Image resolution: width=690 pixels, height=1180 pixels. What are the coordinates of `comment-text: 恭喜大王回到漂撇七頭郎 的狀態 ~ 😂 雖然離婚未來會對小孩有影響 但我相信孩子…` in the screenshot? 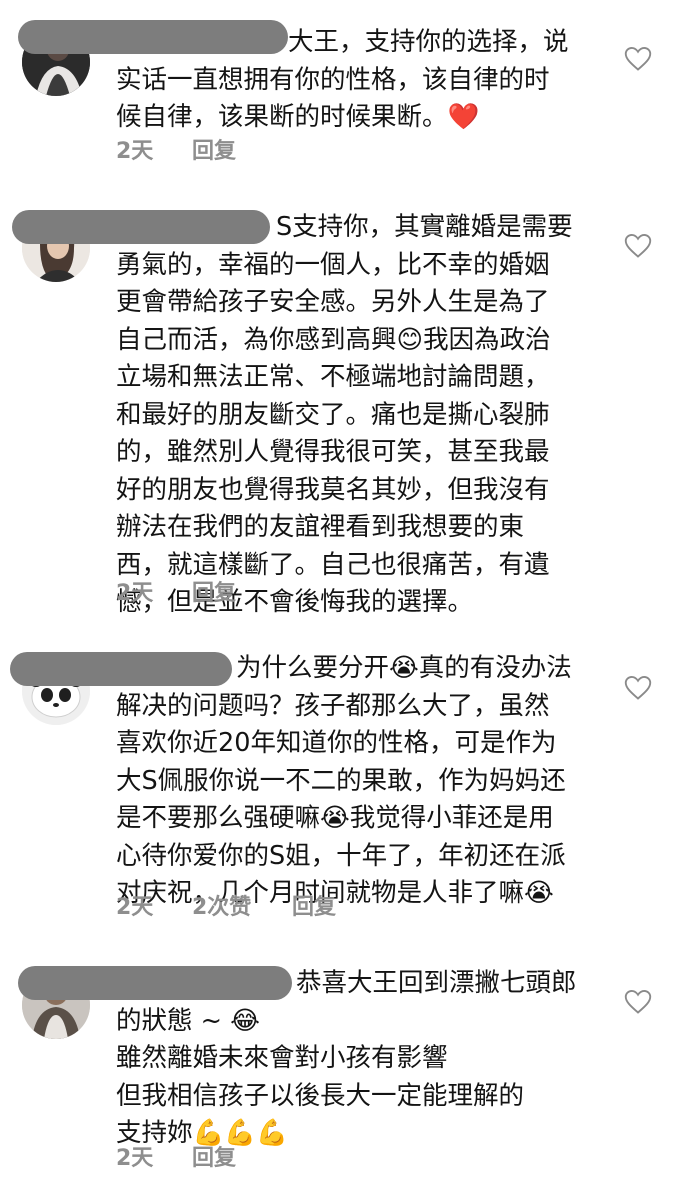 It's located at (346, 1058).